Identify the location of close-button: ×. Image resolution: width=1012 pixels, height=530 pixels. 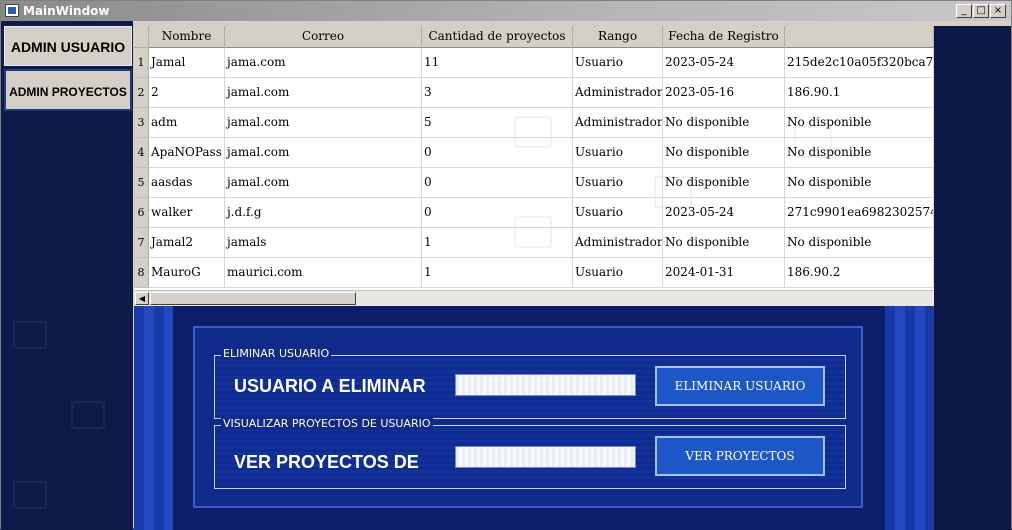
(998, 11).